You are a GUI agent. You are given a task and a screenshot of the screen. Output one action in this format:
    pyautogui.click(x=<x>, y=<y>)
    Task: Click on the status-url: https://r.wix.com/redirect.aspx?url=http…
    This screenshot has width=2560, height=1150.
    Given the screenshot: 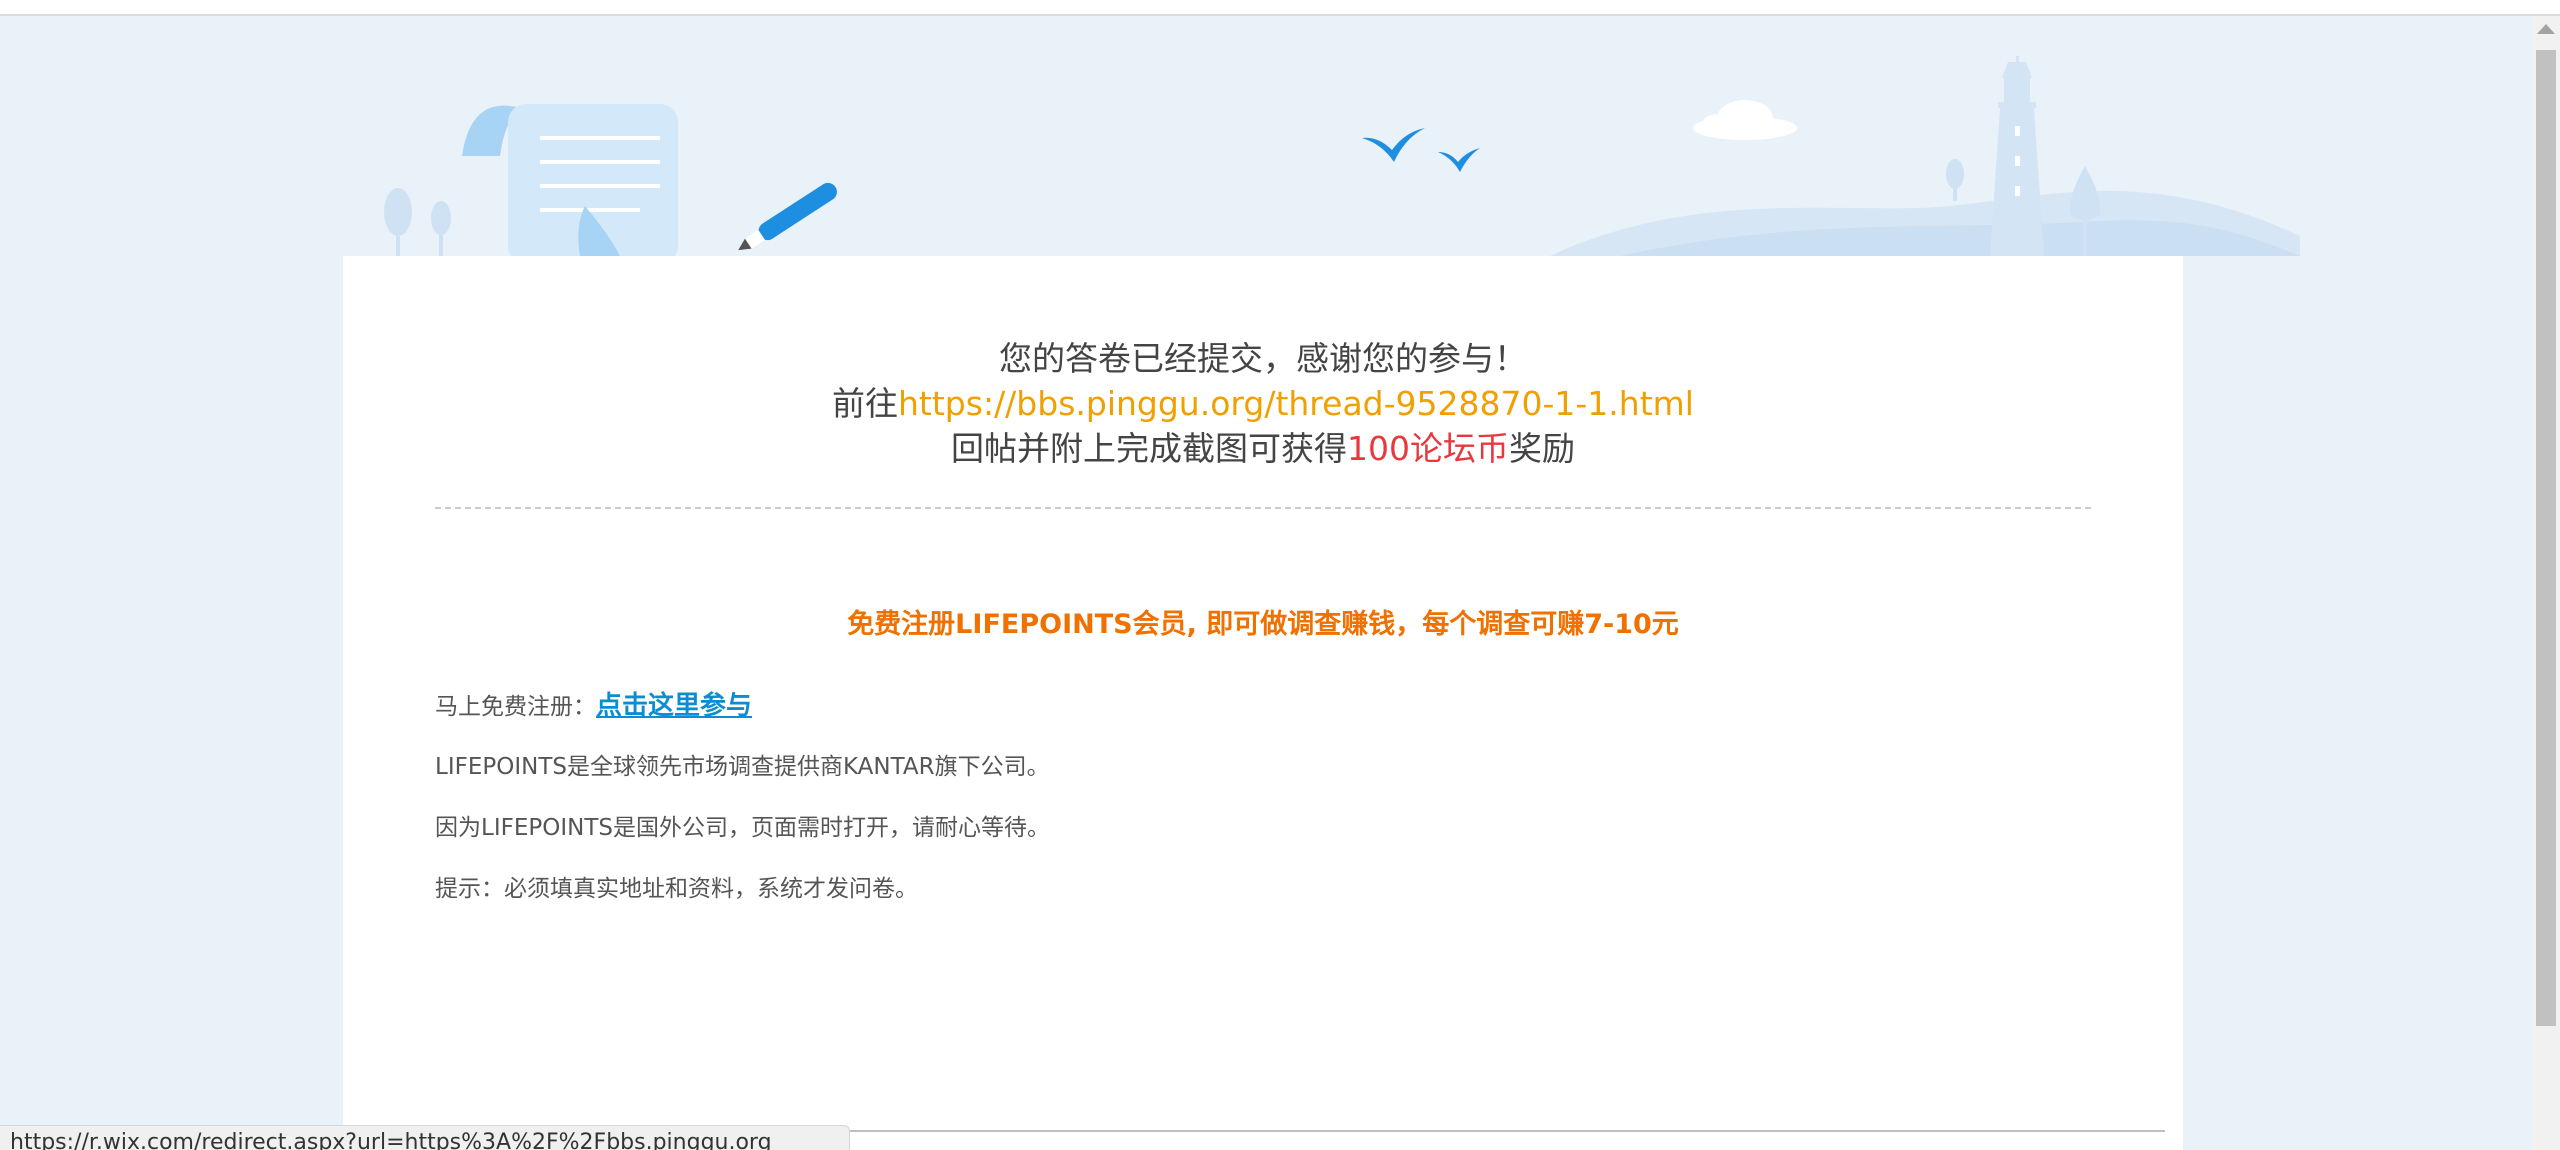 What is the action you would take?
    pyautogui.click(x=391, y=1140)
    